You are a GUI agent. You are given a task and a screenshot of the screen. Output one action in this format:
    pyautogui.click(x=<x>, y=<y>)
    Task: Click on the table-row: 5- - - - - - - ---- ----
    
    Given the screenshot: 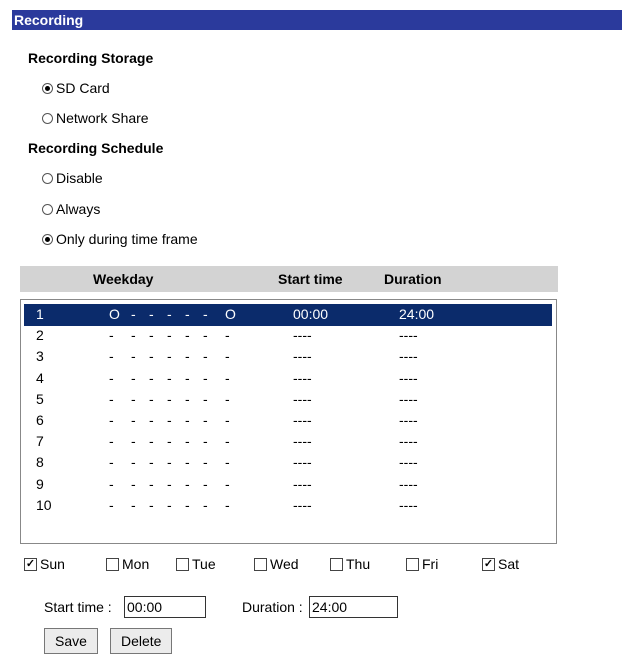 What is the action you would take?
    pyautogui.click(x=288, y=400)
    